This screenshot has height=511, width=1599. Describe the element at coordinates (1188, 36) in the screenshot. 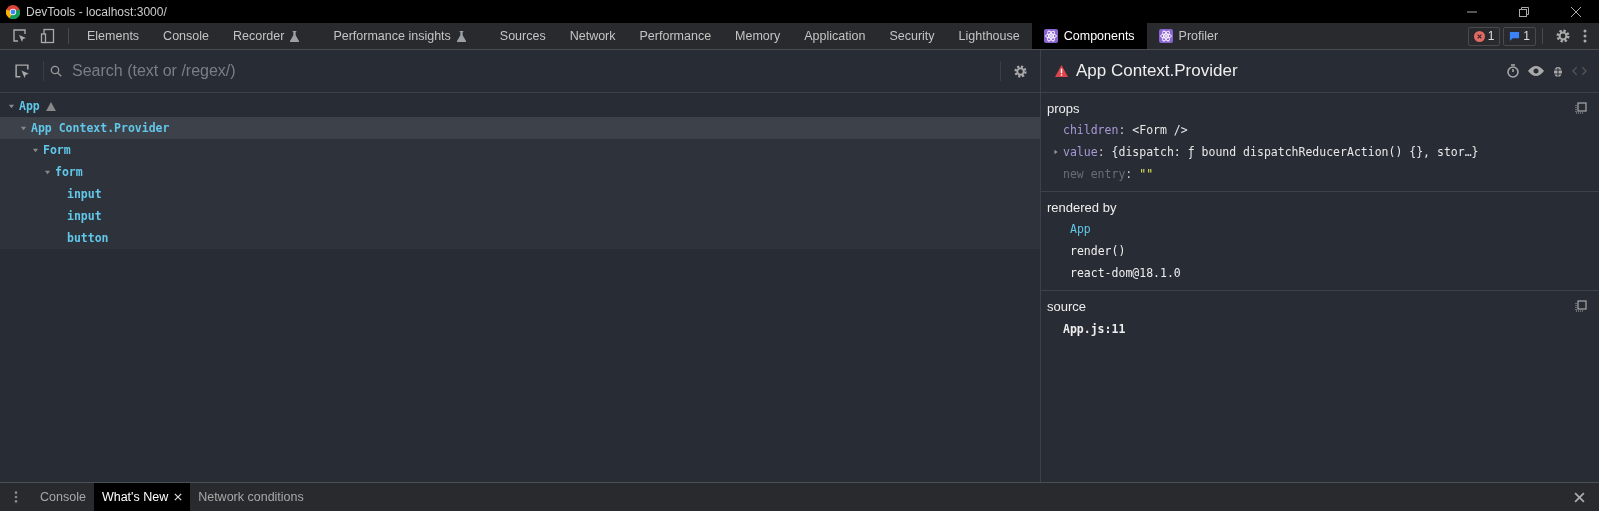

I see `panel-tab: Profiler` at that location.